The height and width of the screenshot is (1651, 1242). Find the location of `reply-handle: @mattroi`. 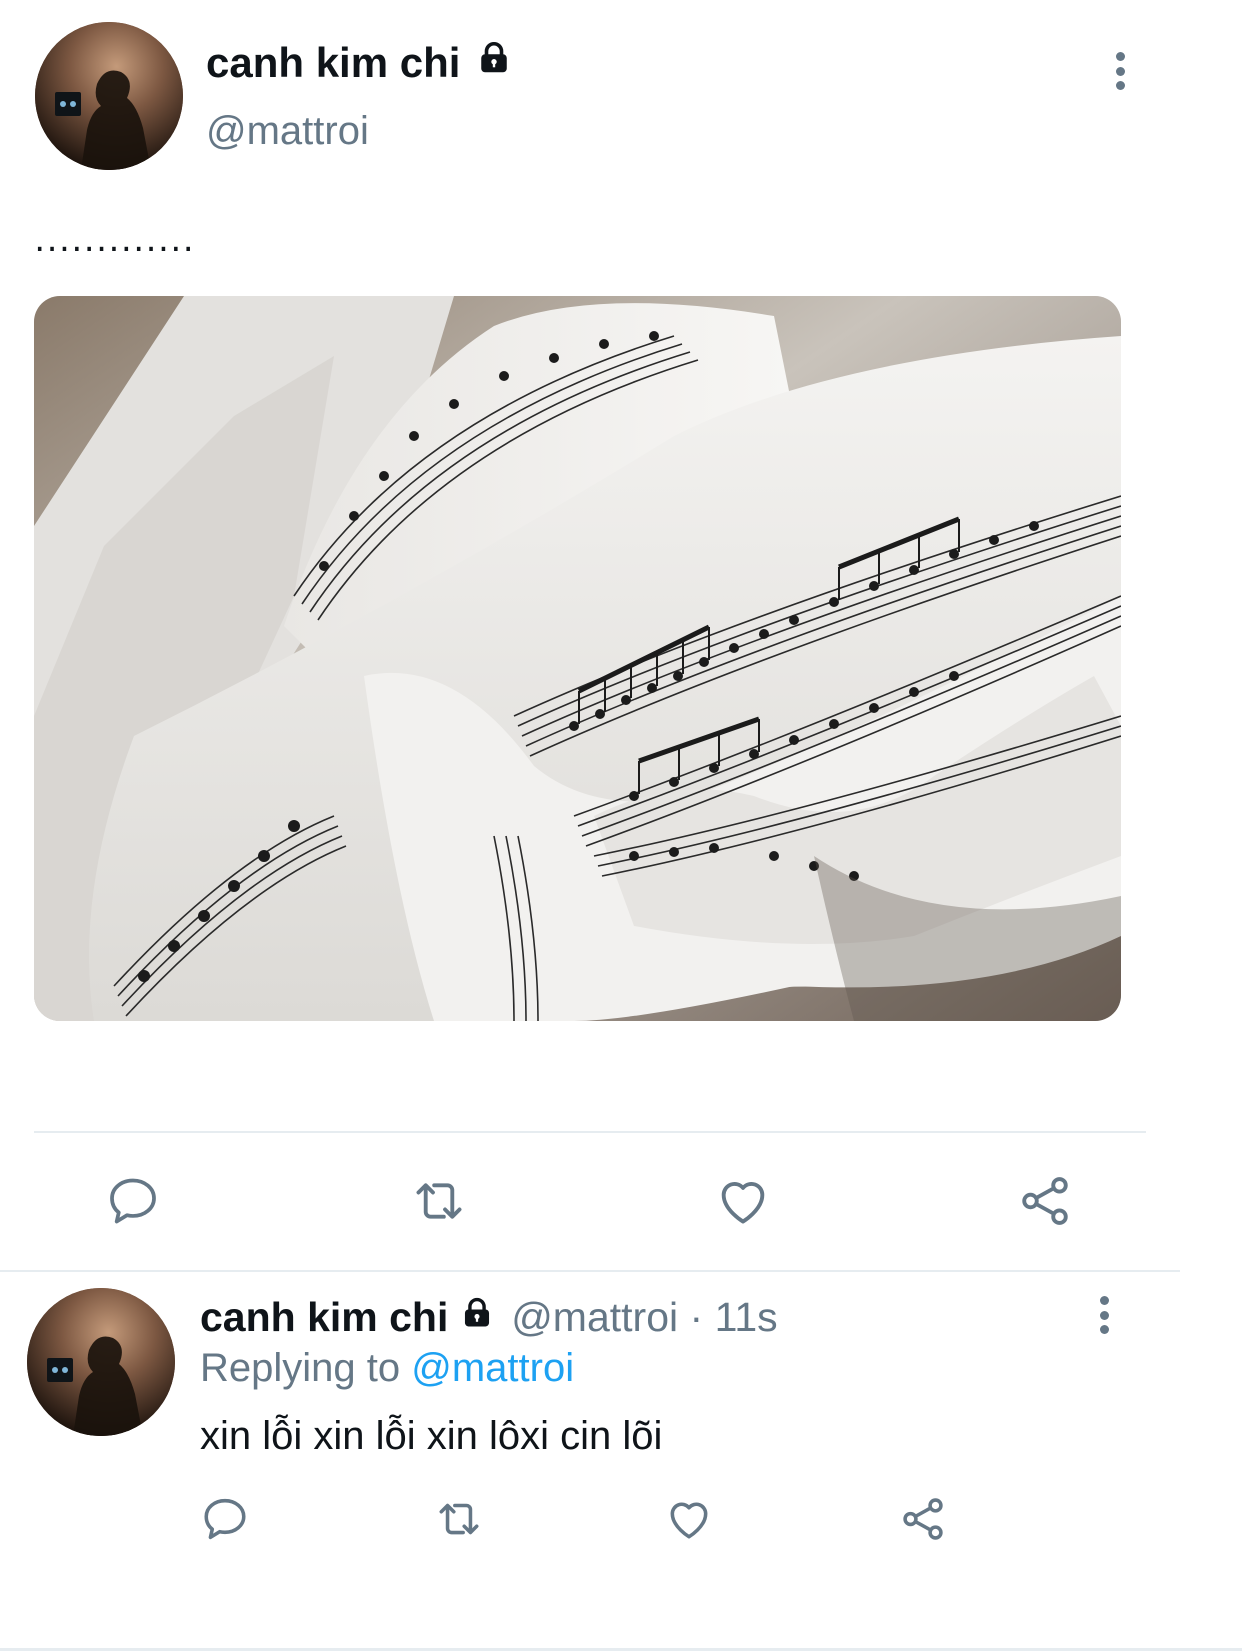

reply-handle: @mattroi is located at coordinates (594, 1317).